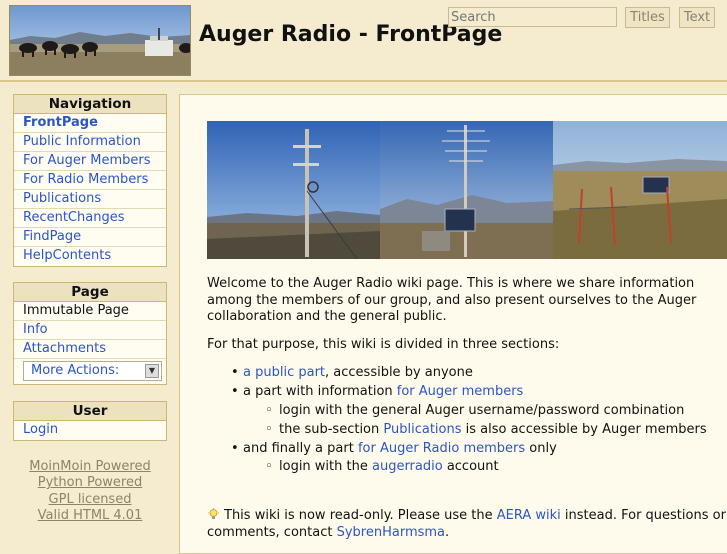  I want to click on navigation-title: Navigation, so click(90, 104).